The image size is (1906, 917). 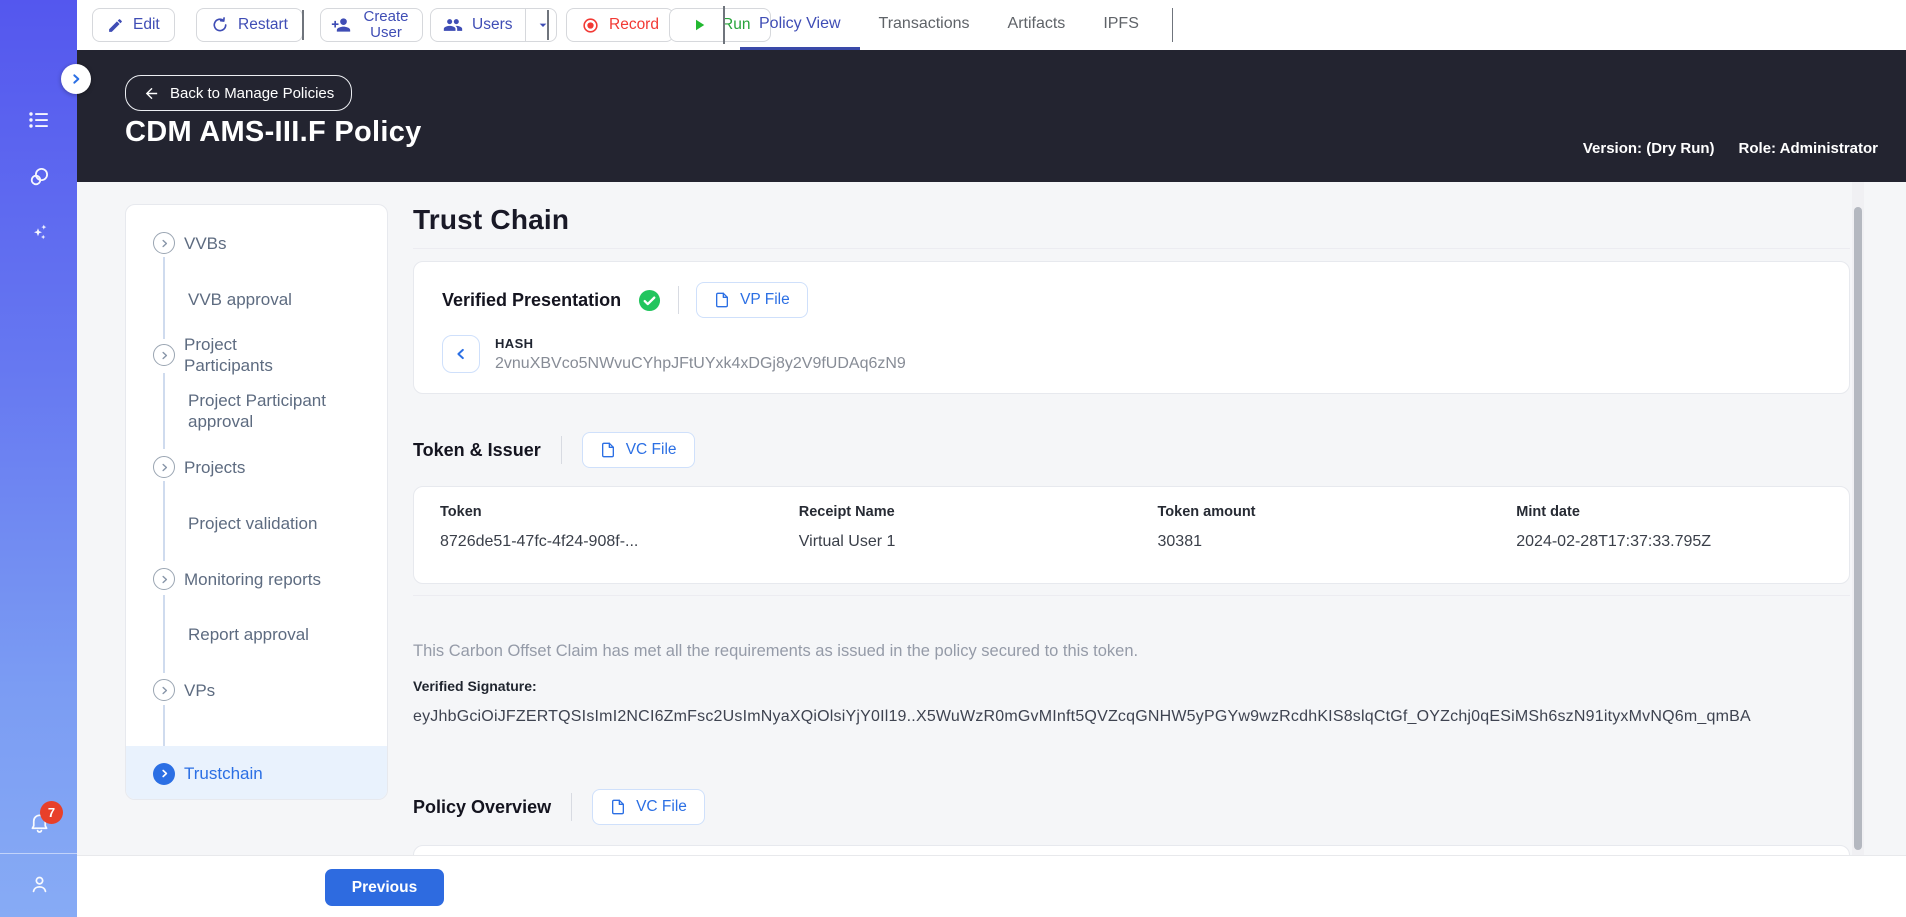 What do you see at coordinates (253, 523) in the screenshot?
I see `nav-item-label: Project validation` at bounding box center [253, 523].